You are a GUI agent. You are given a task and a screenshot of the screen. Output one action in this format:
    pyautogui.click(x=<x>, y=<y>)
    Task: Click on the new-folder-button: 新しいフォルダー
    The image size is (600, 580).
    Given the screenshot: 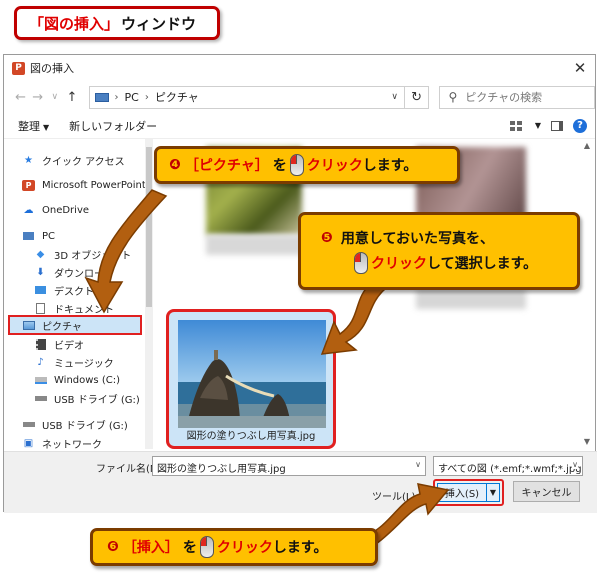 What is the action you would take?
    pyautogui.click(x=113, y=126)
    